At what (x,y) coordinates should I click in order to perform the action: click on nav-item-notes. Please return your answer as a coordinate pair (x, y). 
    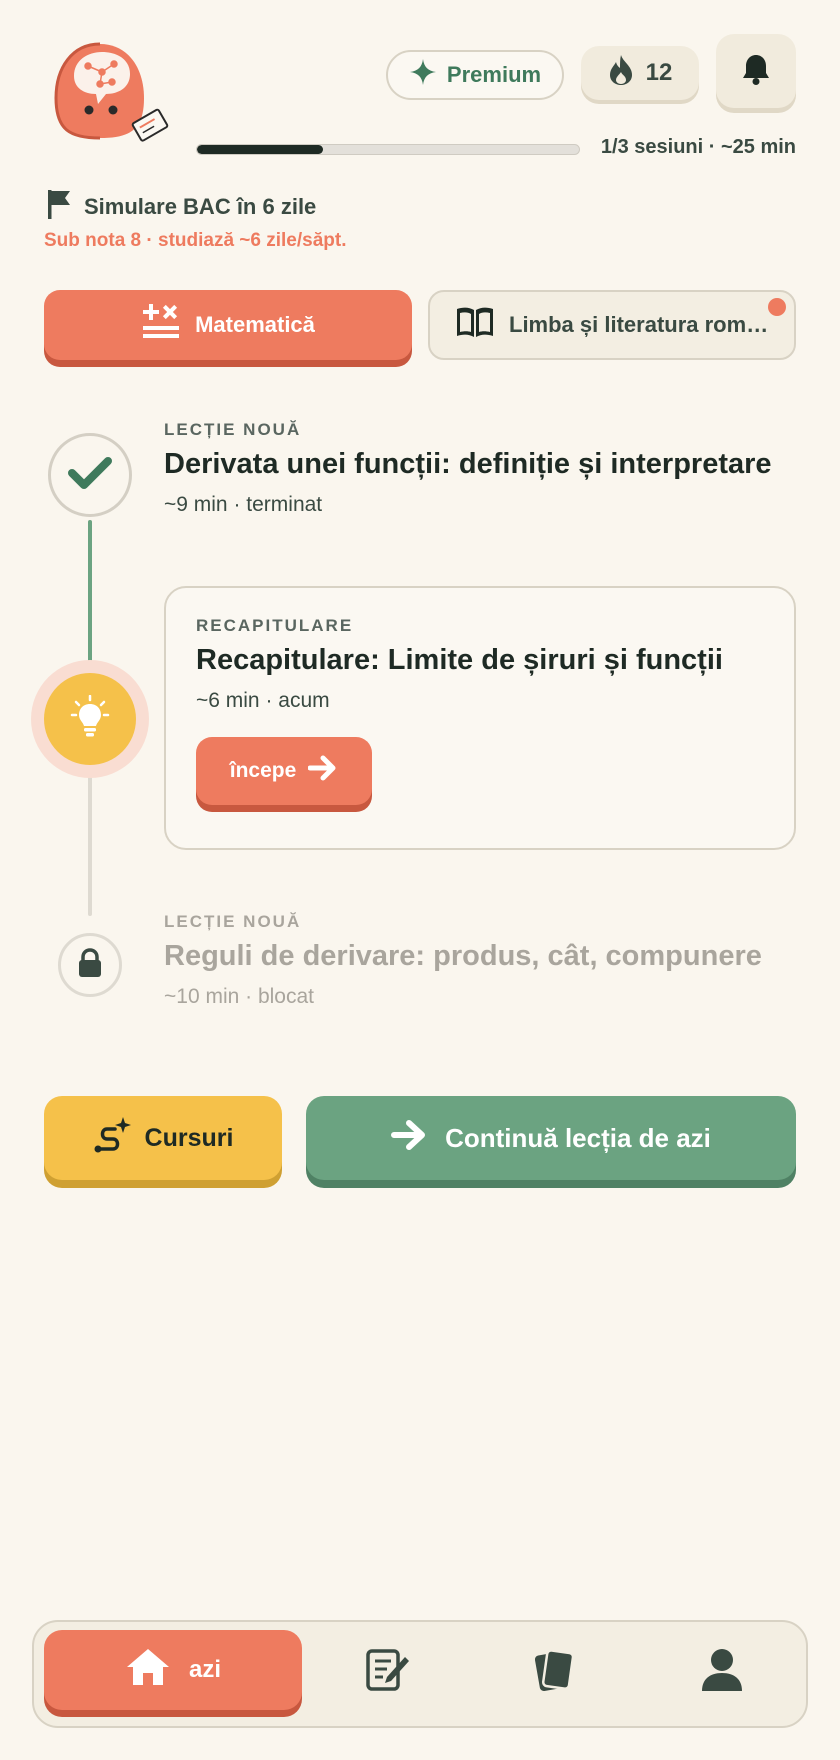
    Looking at the image, I should click on (388, 1672).